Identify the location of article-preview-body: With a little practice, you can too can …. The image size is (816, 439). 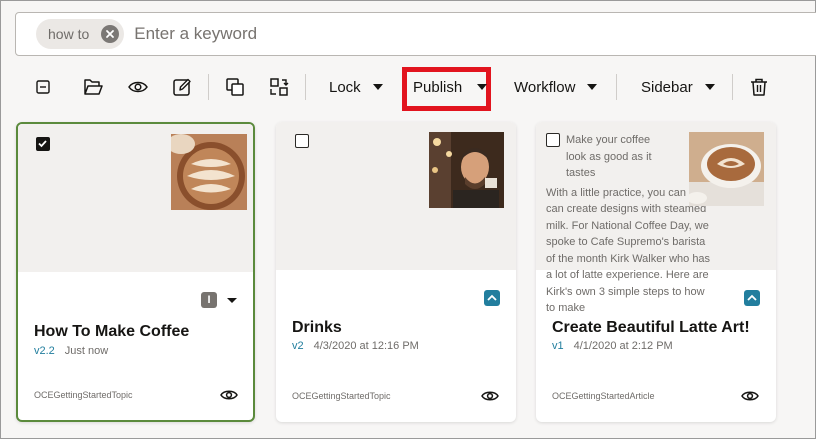
(628, 250).